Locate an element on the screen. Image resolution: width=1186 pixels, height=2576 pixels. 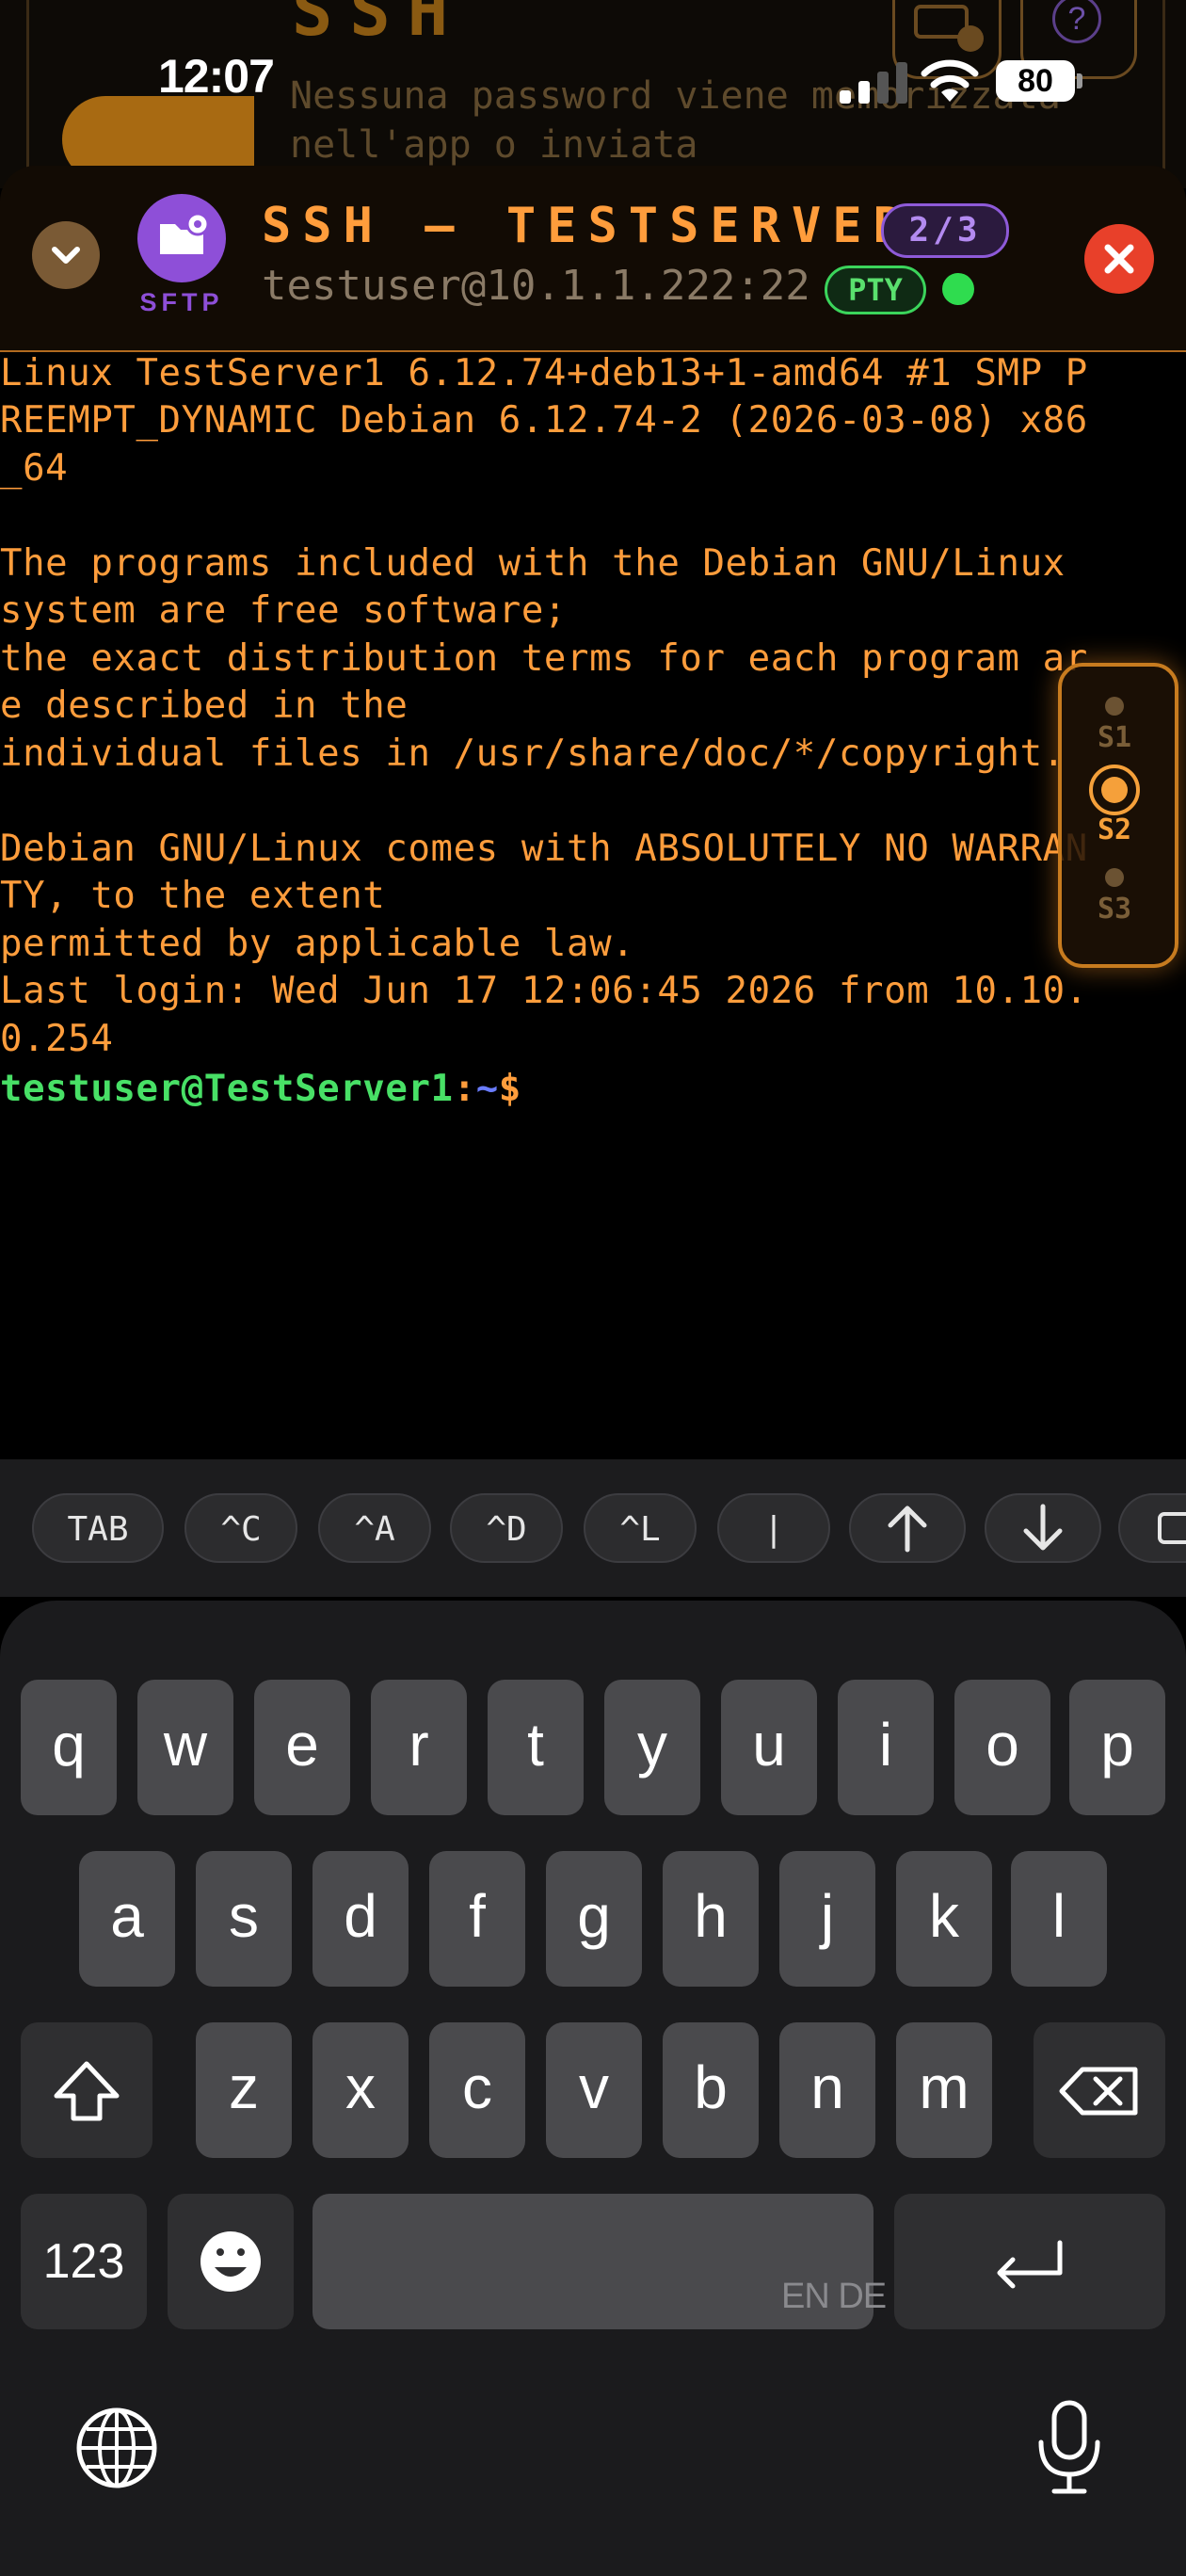
tab-key: TAB is located at coordinates (98, 1528).